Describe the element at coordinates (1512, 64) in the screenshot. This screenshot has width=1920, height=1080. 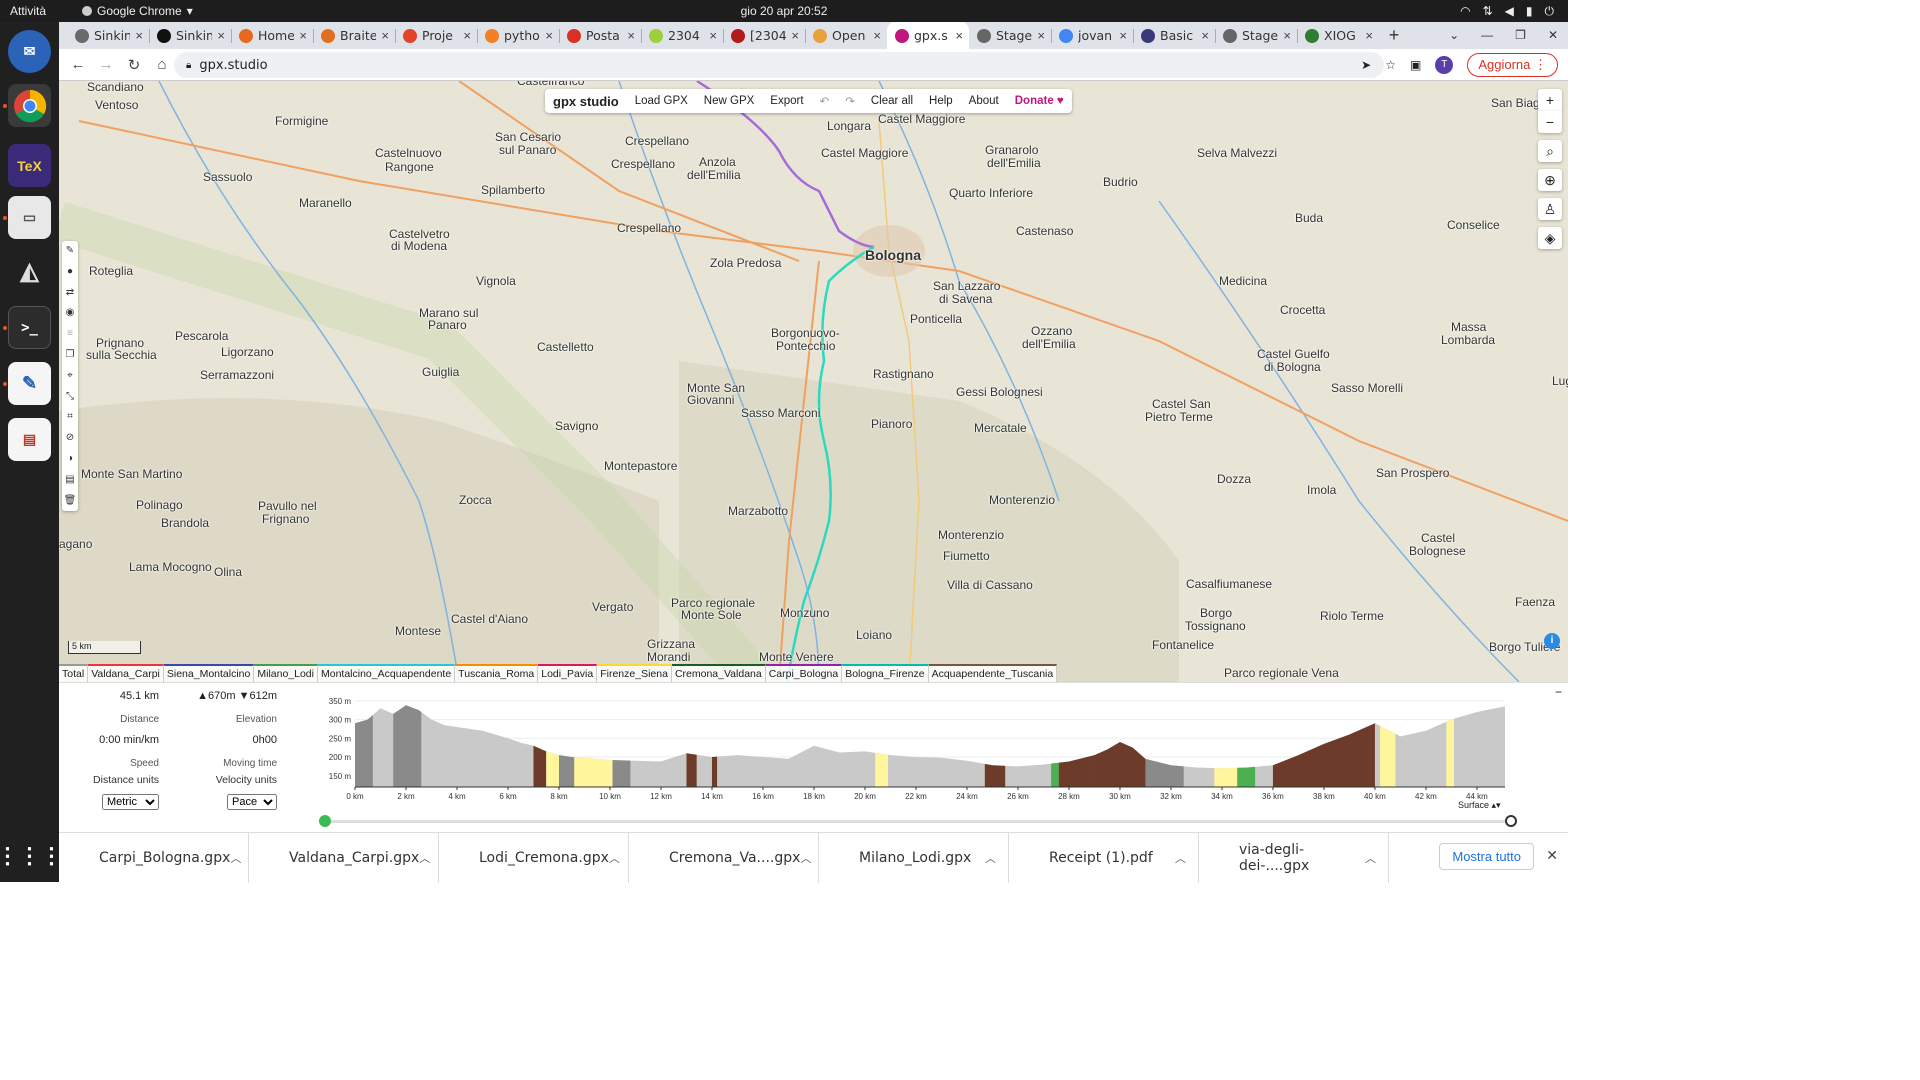
I see `update-button: Aggiorna ⋮` at that location.